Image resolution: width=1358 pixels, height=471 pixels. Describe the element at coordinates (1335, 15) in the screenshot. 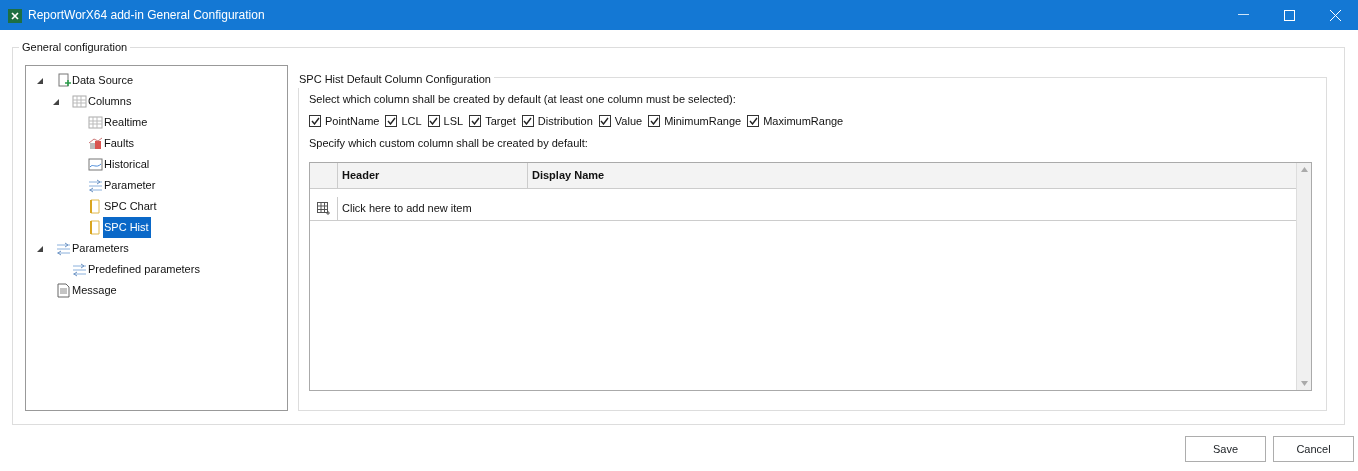

I see `close-icon` at that location.